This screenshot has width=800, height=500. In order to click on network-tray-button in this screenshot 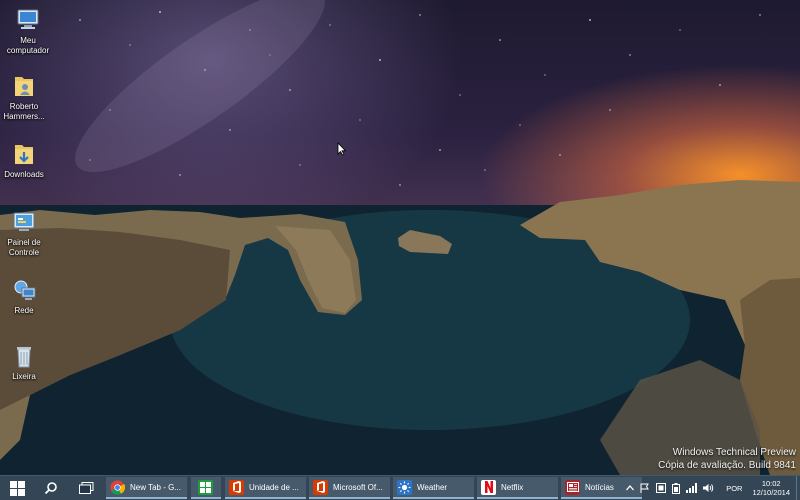, I will do `click(692, 488)`.